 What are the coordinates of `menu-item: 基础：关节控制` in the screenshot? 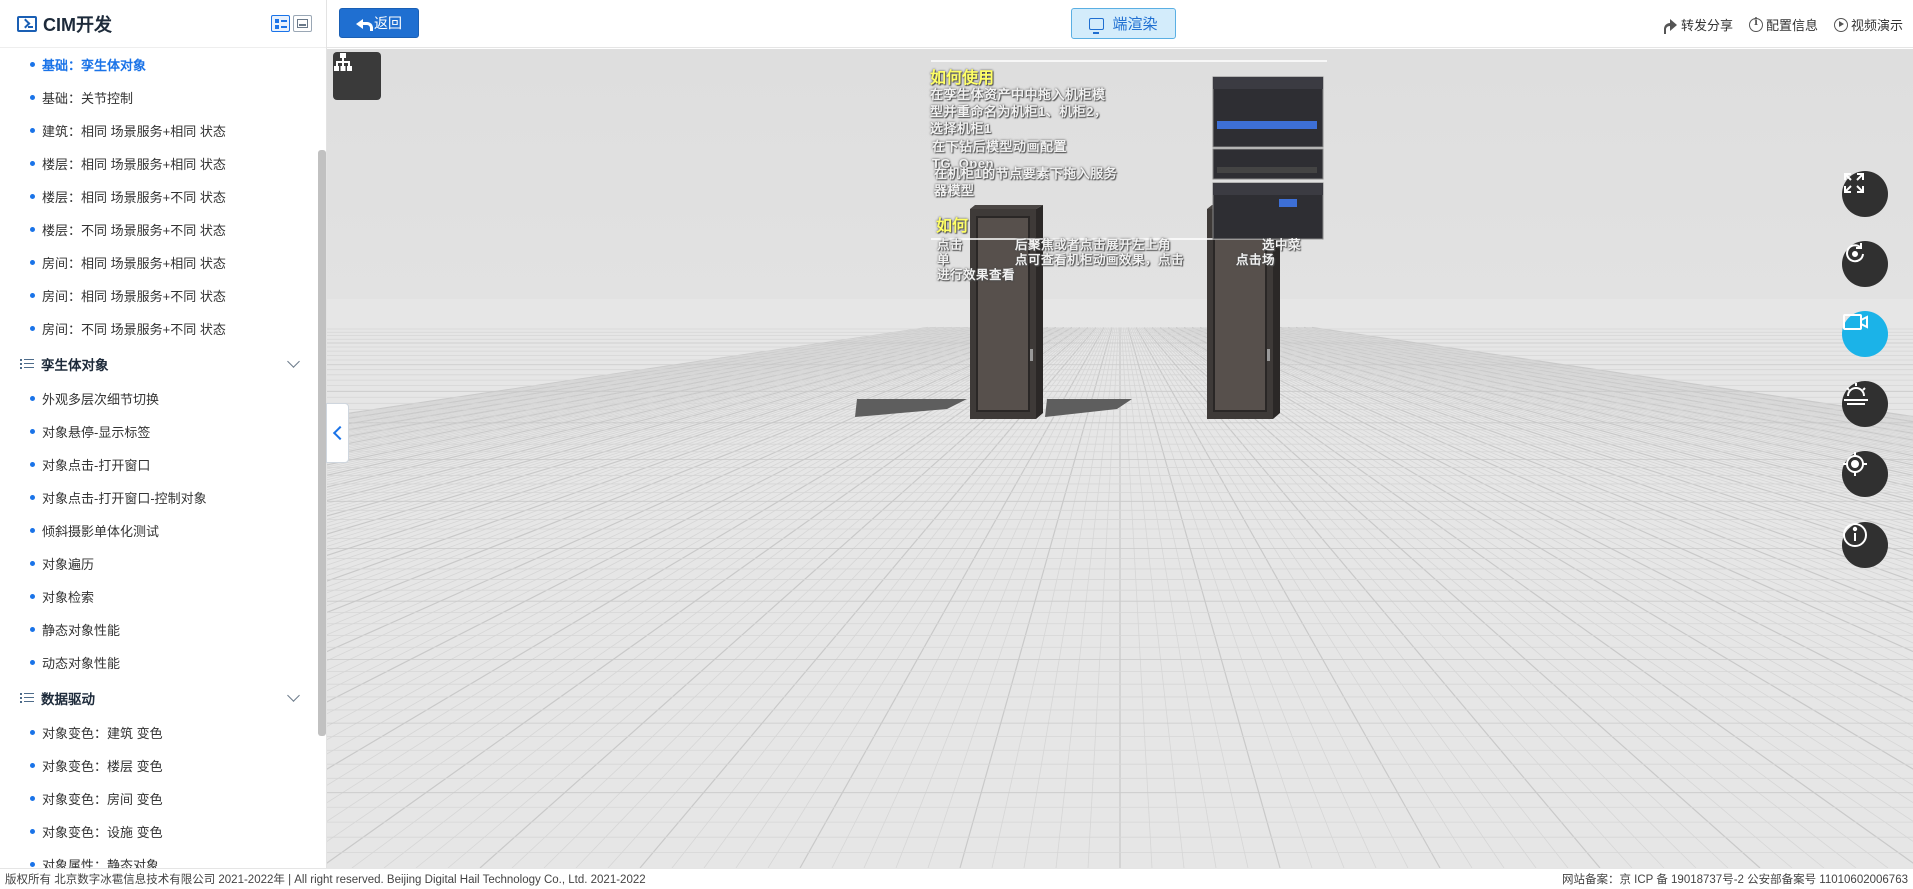 It's located at (159, 97).